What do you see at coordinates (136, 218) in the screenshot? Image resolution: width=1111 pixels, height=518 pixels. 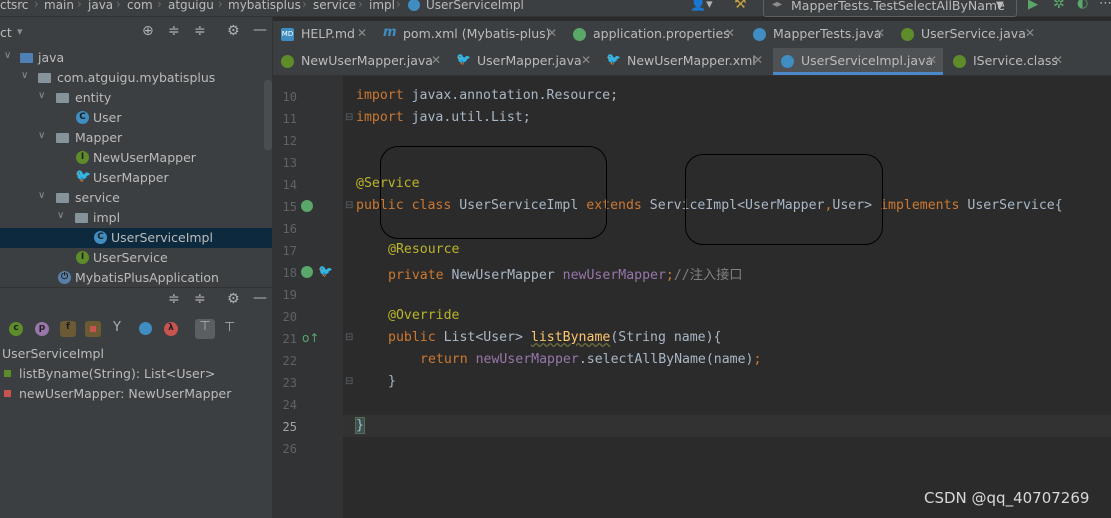 I see `tree-item-impl: ∨ impl` at bounding box center [136, 218].